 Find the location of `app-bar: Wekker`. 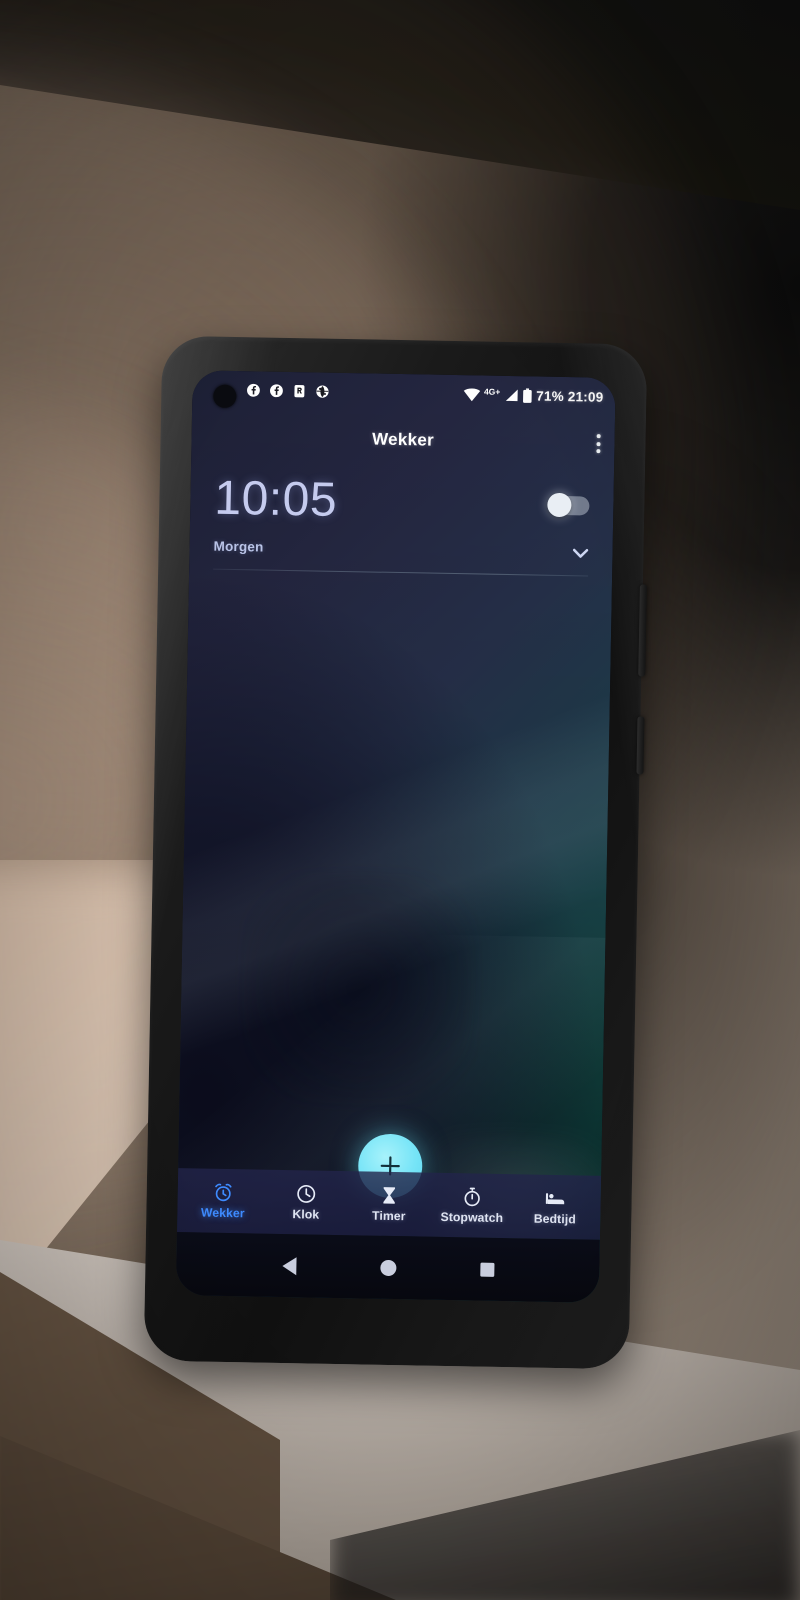

app-bar: Wekker is located at coordinates (403, 440).